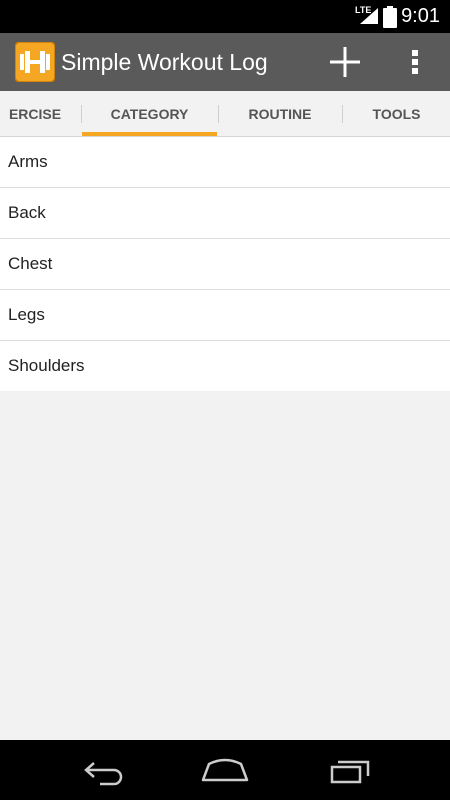 Image resolution: width=450 pixels, height=800 pixels. I want to click on navigation-bar, so click(225, 770).